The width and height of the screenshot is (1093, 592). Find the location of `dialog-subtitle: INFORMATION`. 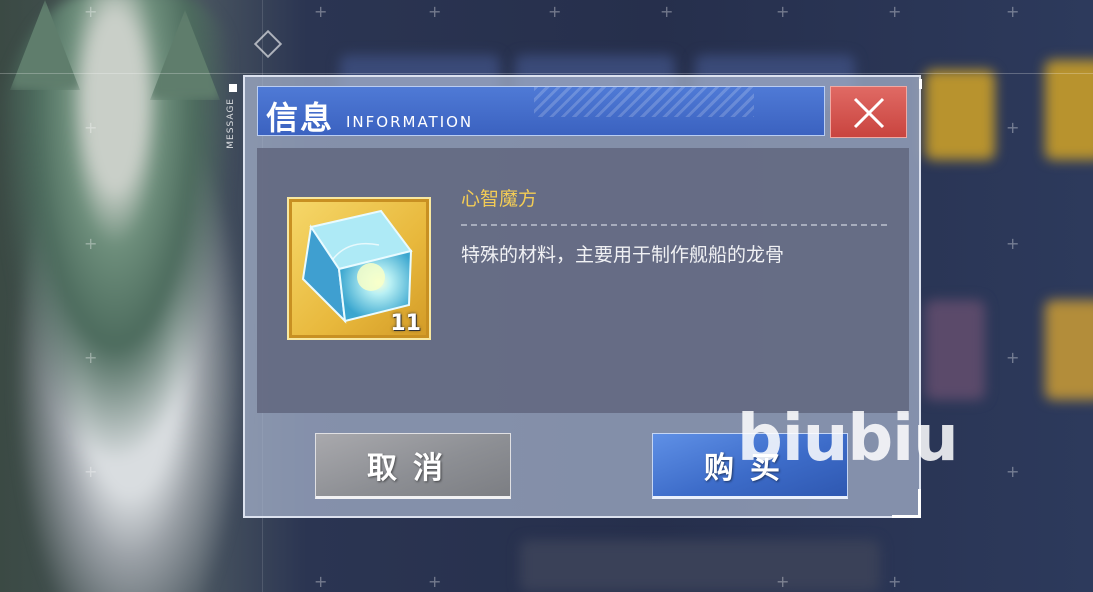

dialog-subtitle: INFORMATION is located at coordinates (410, 122).